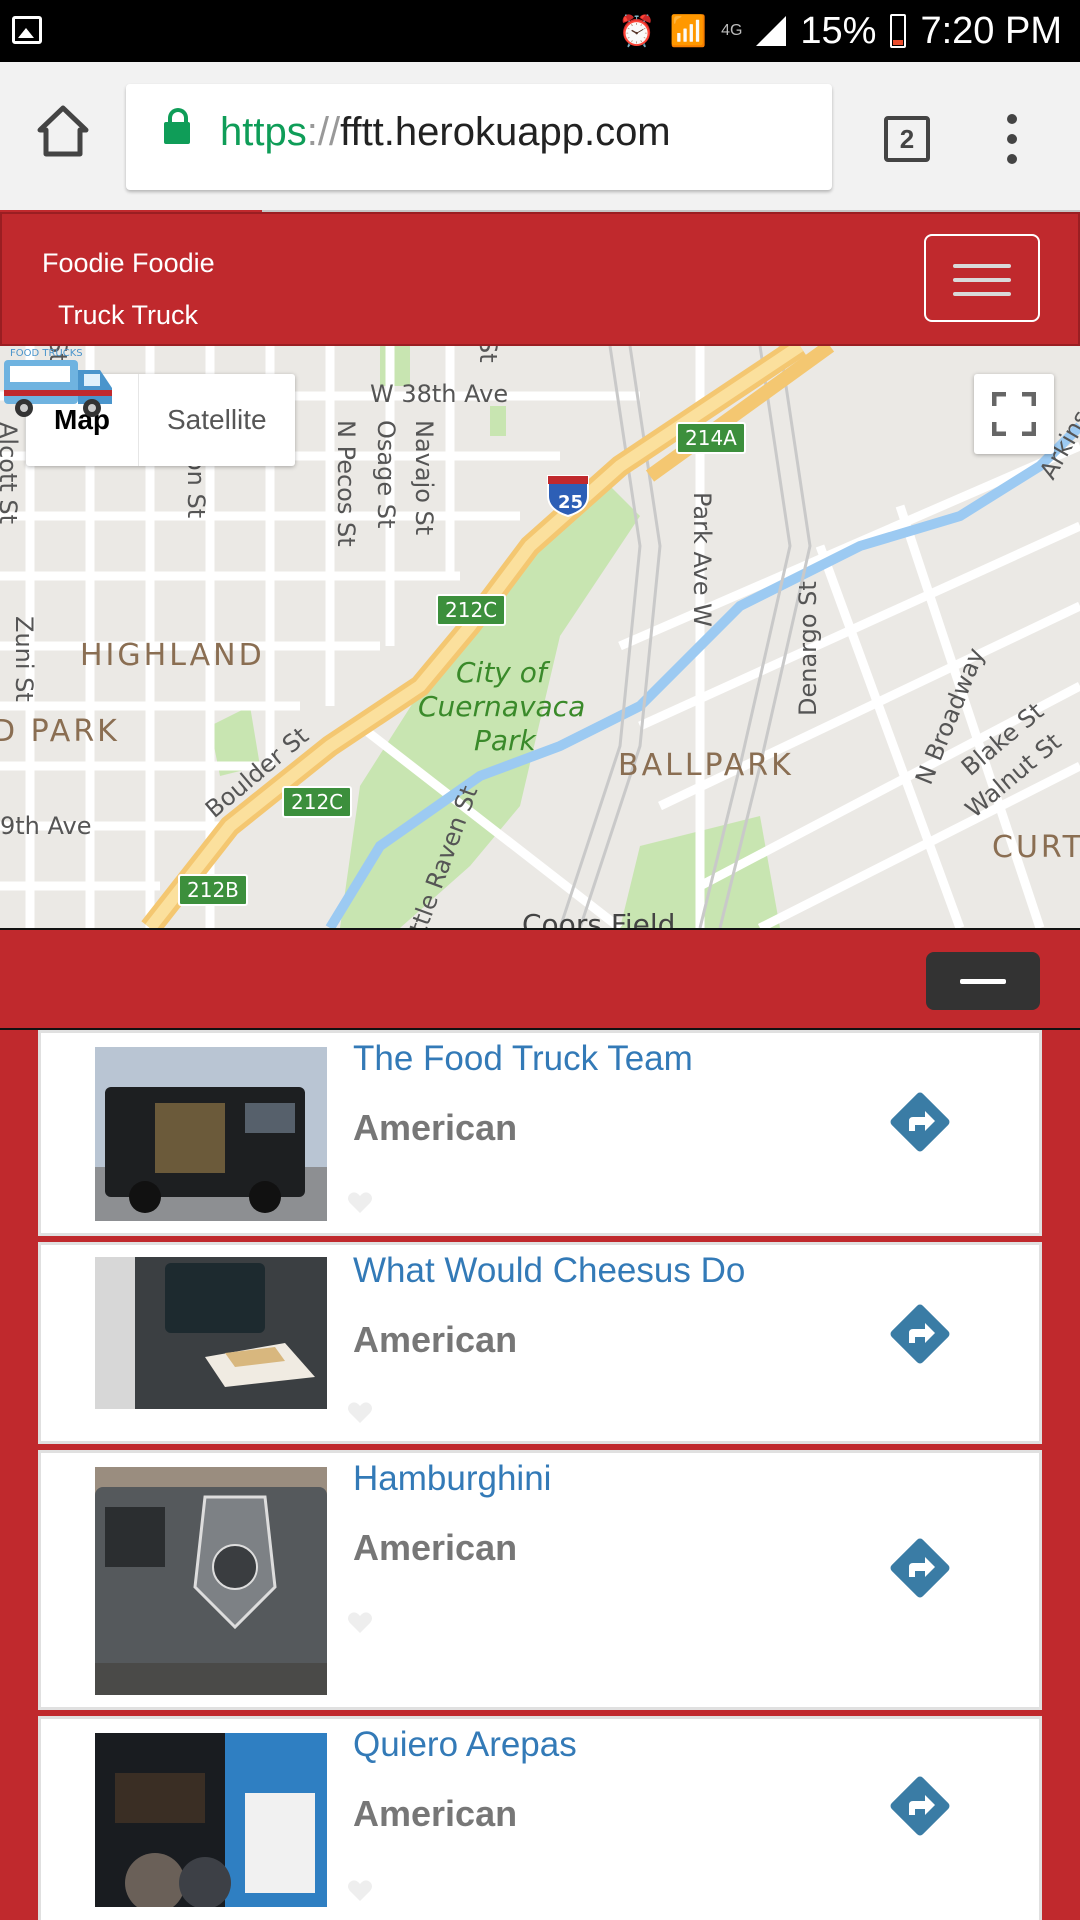 Image resolution: width=1080 pixels, height=1920 pixels. Describe the element at coordinates (465, 1745) in the screenshot. I see `truck-name: Quiero Arepas` at that location.